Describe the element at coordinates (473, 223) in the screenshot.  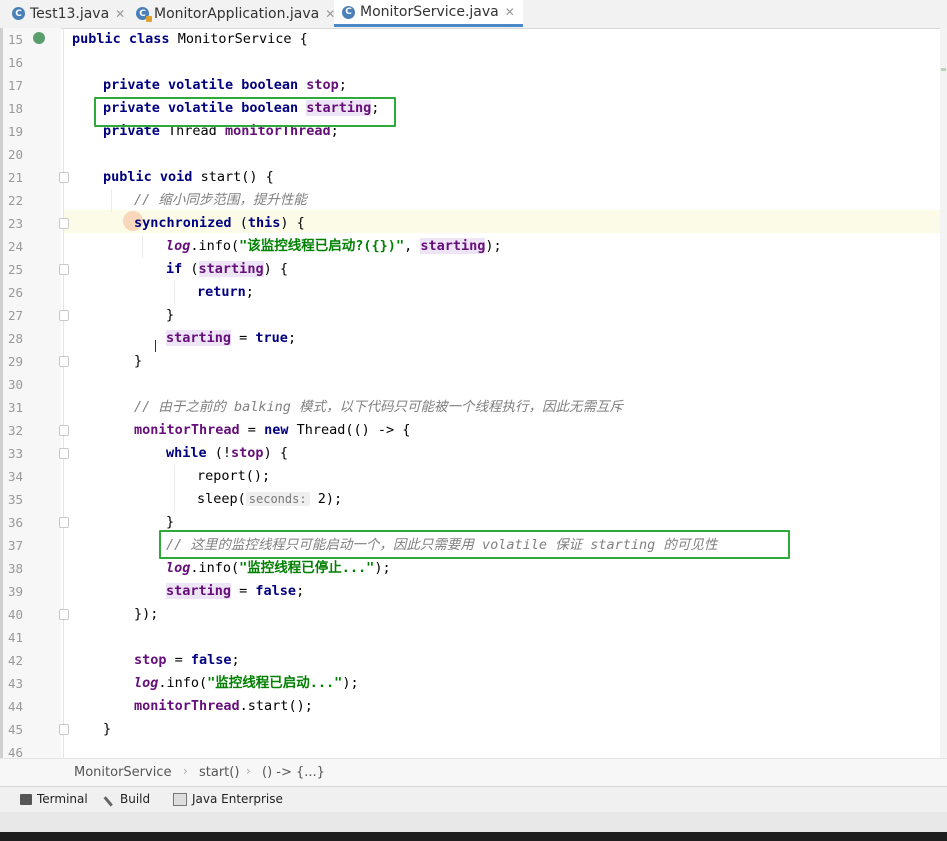
I see `code-line: 23 synchronized (this) {` at that location.